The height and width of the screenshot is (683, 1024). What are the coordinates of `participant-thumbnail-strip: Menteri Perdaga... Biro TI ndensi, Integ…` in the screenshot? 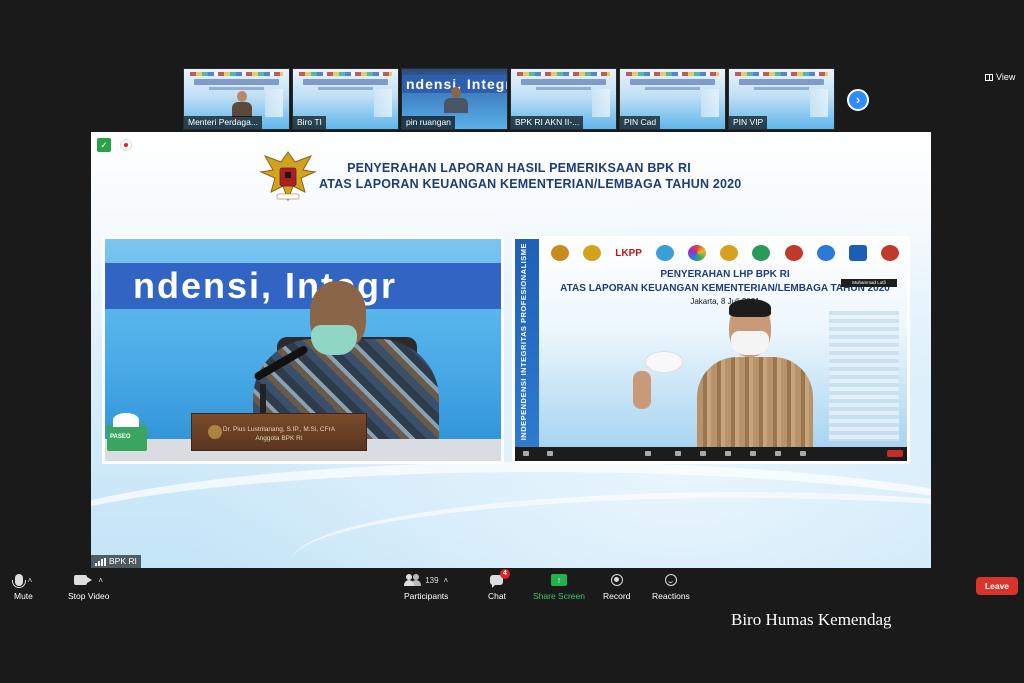 It's located at (509, 99).